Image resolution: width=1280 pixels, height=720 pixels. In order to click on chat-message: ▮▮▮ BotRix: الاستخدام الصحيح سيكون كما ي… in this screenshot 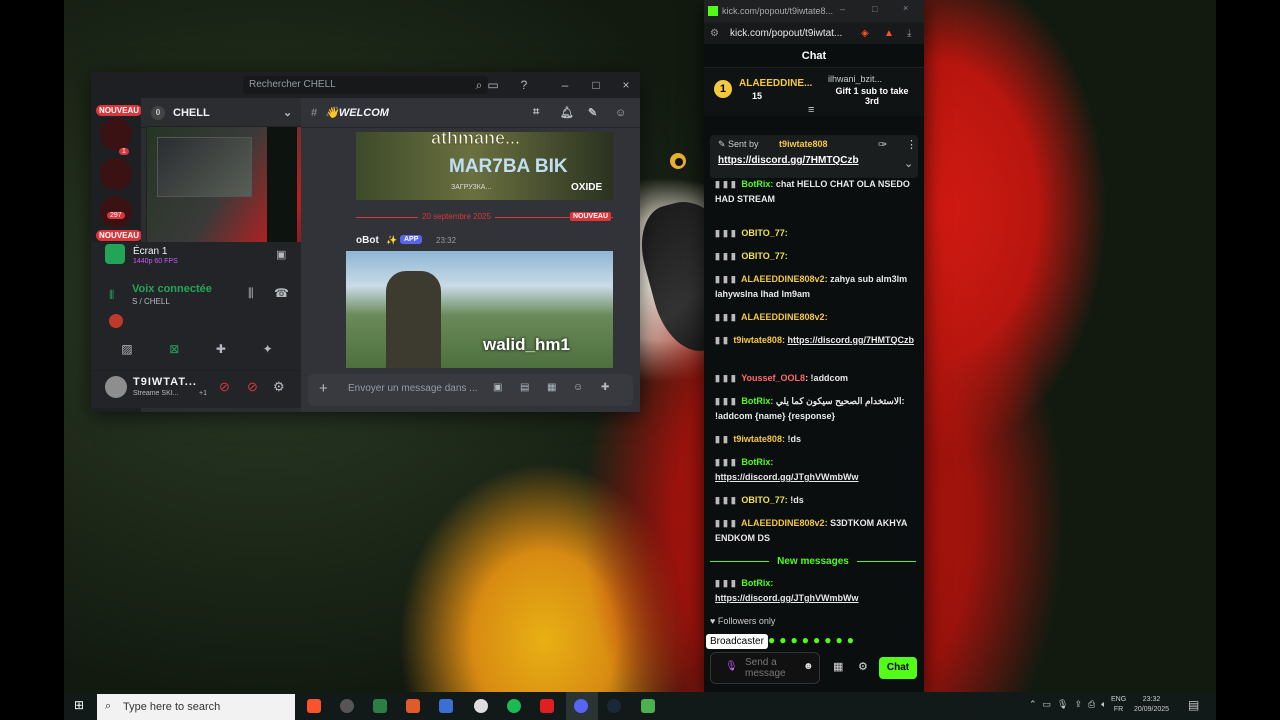, I will do `click(815, 409)`.